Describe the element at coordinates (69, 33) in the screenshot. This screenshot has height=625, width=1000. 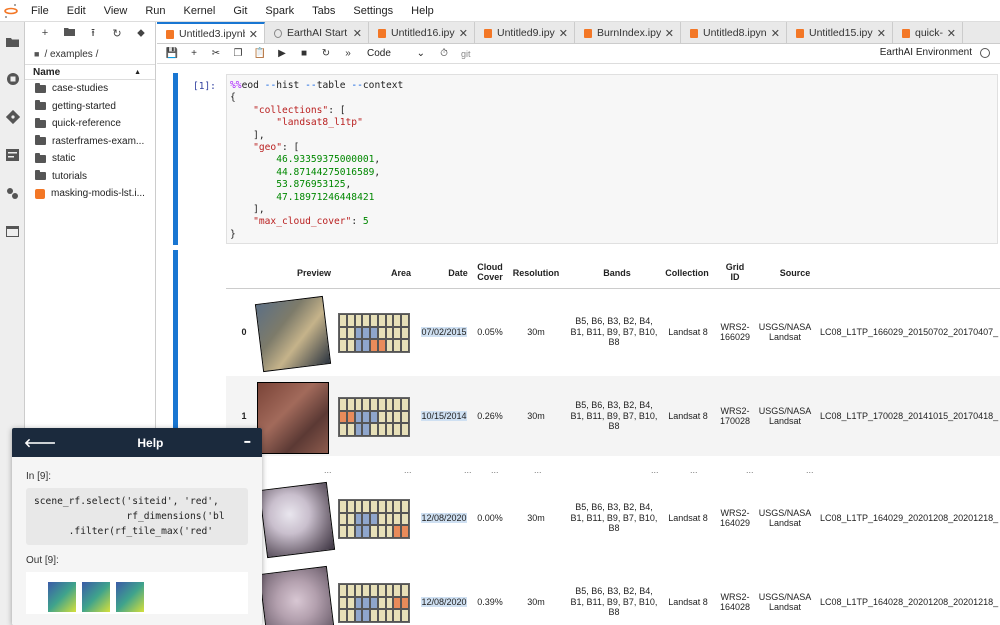
I see `new-folder-icon` at that location.